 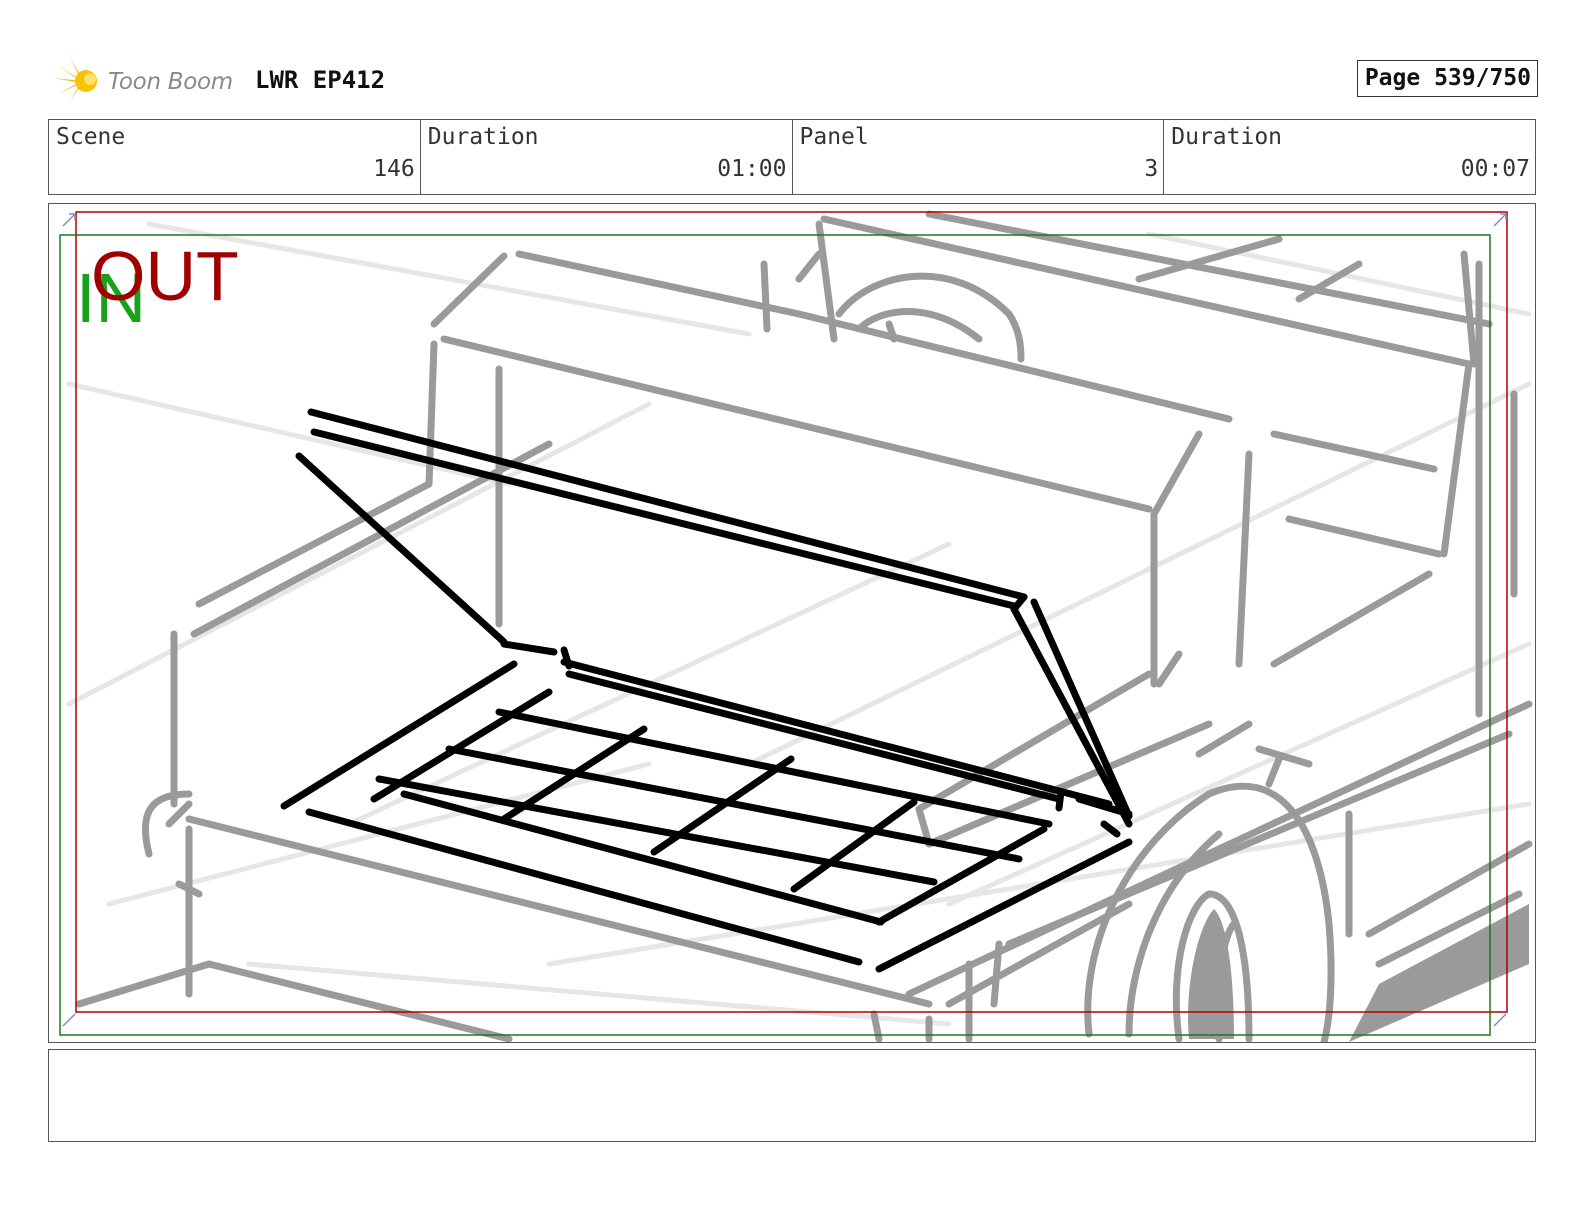 What do you see at coordinates (607, 157) in the screenshot?
I see `scene-duration-cell: Duration 01:00` at bounding box center [607, 157].